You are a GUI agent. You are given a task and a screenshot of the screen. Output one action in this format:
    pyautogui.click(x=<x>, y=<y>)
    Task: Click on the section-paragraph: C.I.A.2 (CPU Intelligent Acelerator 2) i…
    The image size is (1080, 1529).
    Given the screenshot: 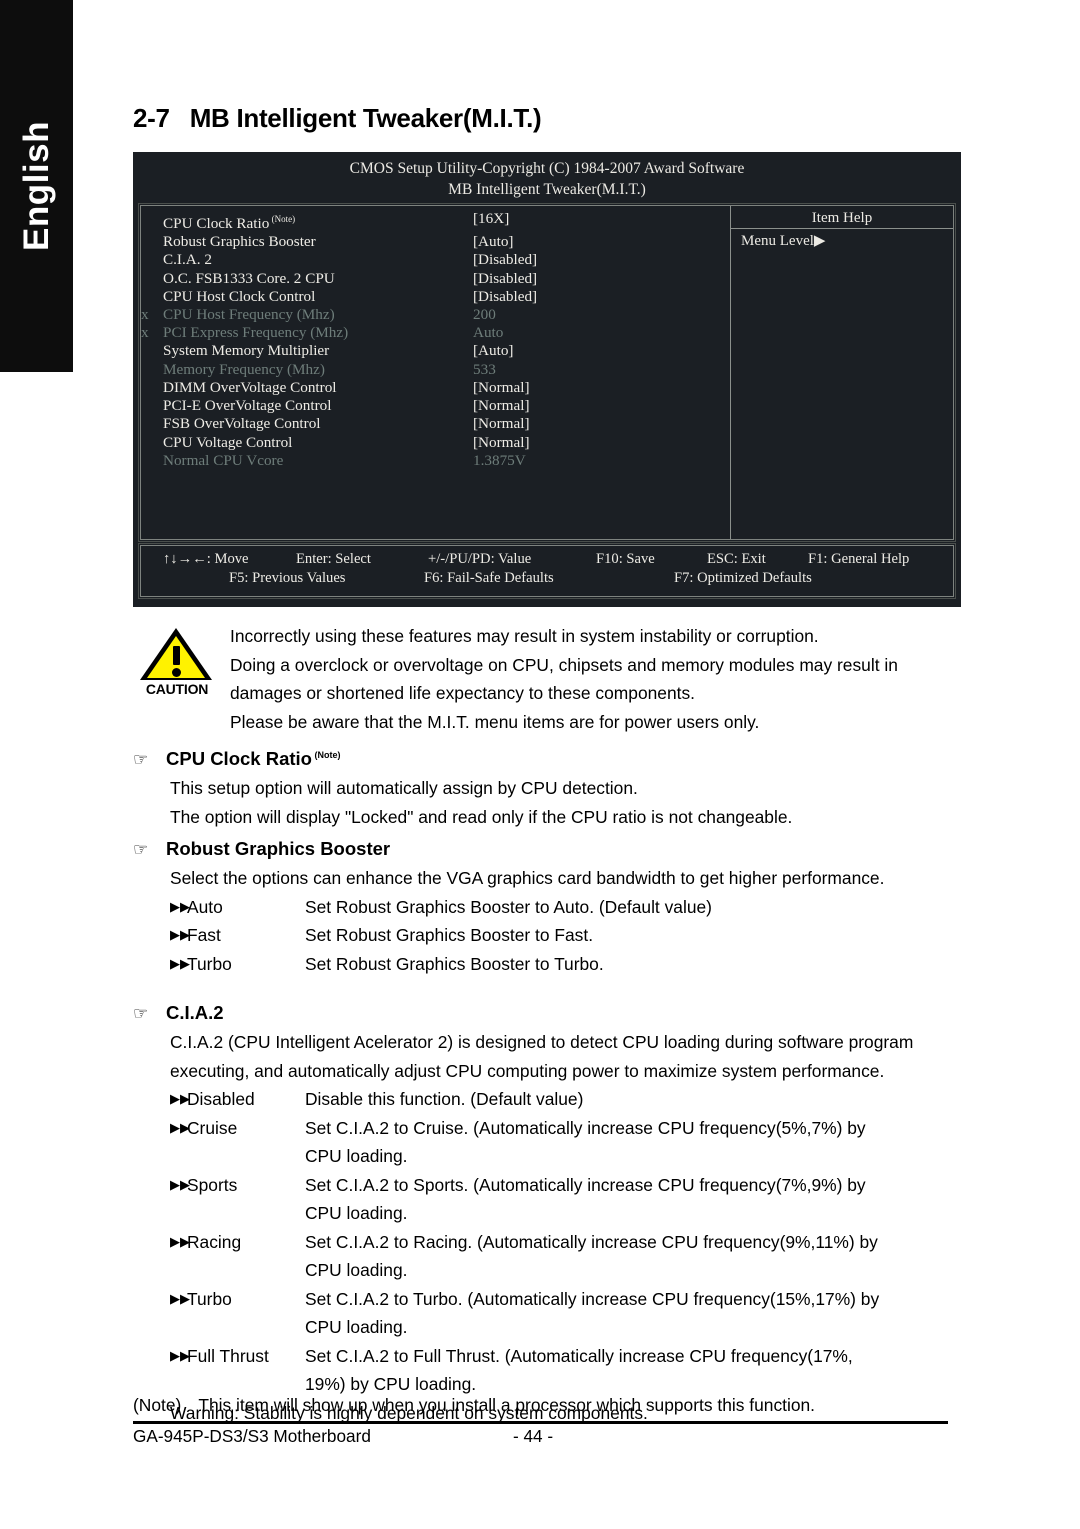 What is the action you would take?
    pyautogui.click(x=542, y=1042)
    